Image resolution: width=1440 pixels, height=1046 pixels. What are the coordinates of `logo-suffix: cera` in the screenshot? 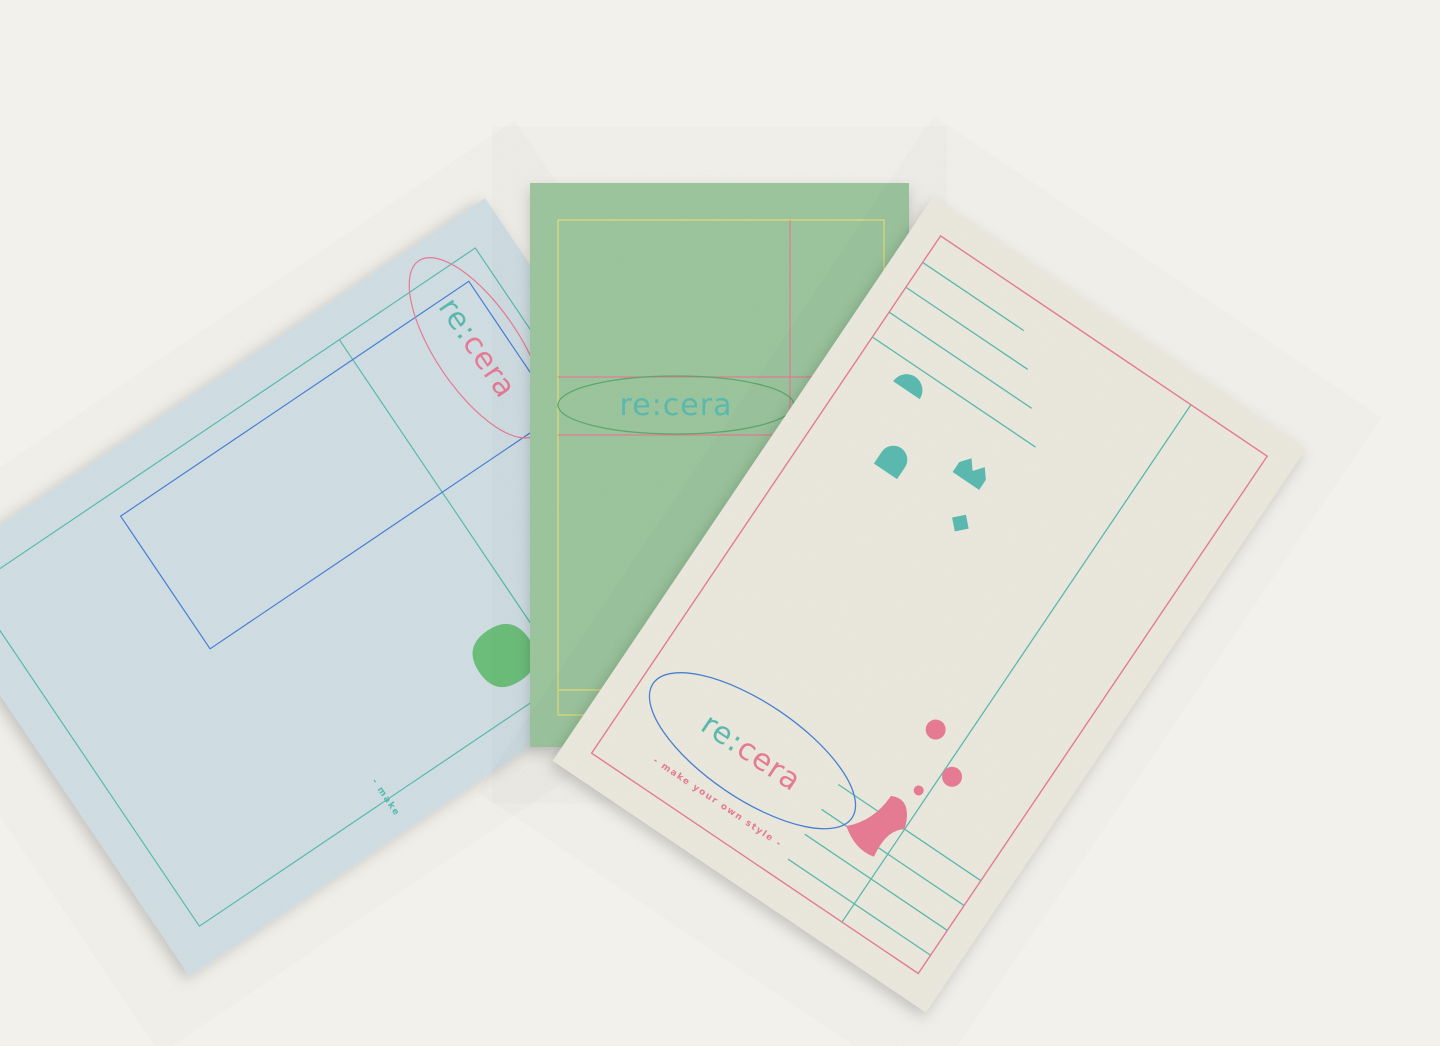 It's located at (698, 405).